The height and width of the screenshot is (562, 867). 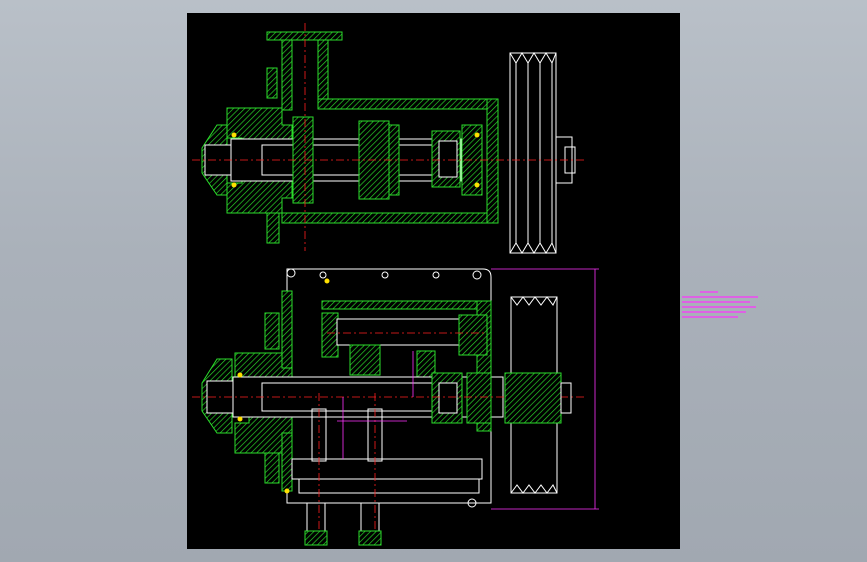 What do you see at coordinates (272, 83) in the screenshot?
I see `upper-mount-lug` at bounding box center [272, 83].